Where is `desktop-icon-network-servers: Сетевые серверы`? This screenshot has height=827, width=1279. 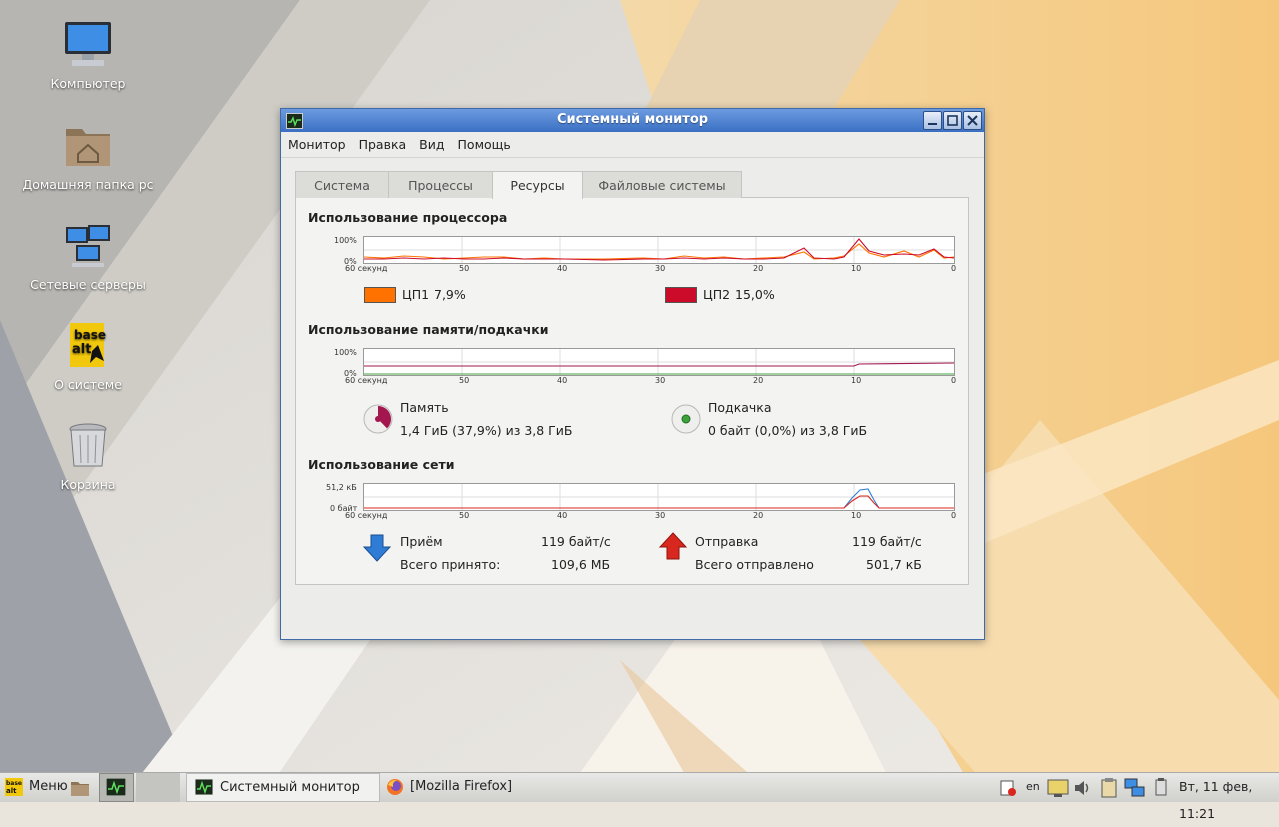 desktop-icon-network-servers: Сетевые серверы is located at coordinates (88, 256).